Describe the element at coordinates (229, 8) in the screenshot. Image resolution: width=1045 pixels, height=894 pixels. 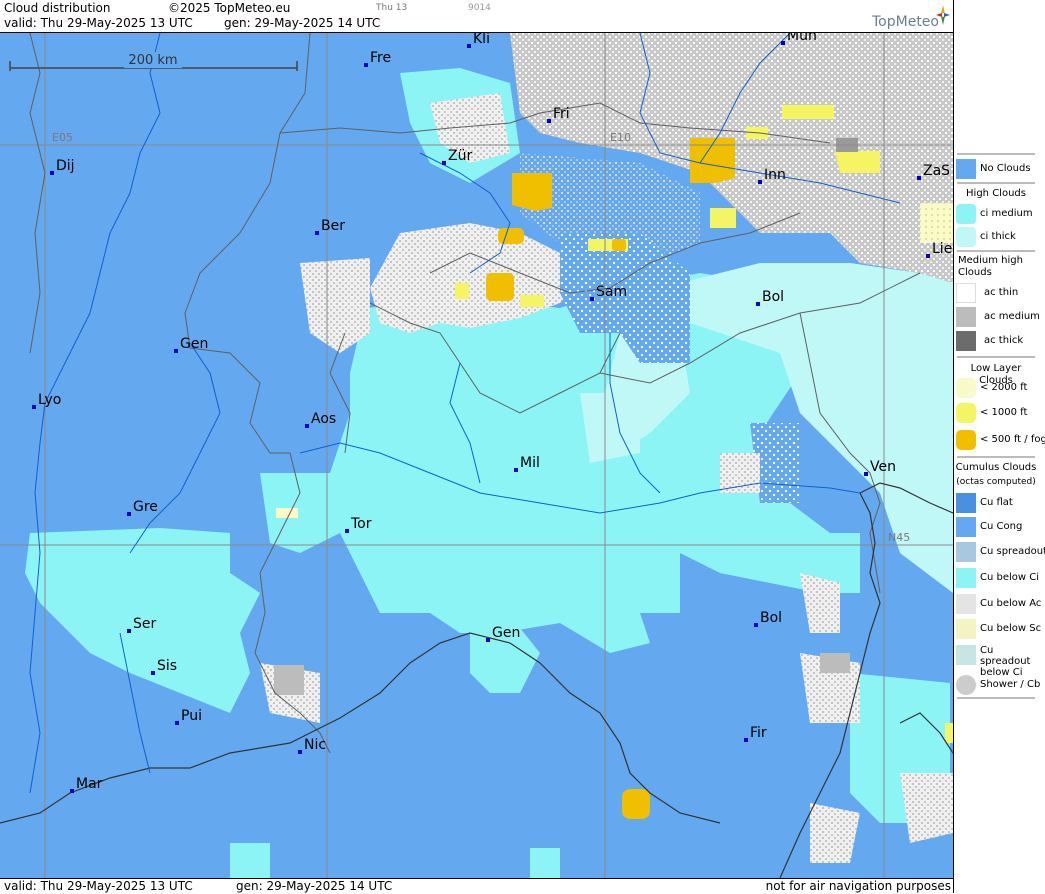
I see `copyright: ©2025 TopMeteo.eu` at that location.